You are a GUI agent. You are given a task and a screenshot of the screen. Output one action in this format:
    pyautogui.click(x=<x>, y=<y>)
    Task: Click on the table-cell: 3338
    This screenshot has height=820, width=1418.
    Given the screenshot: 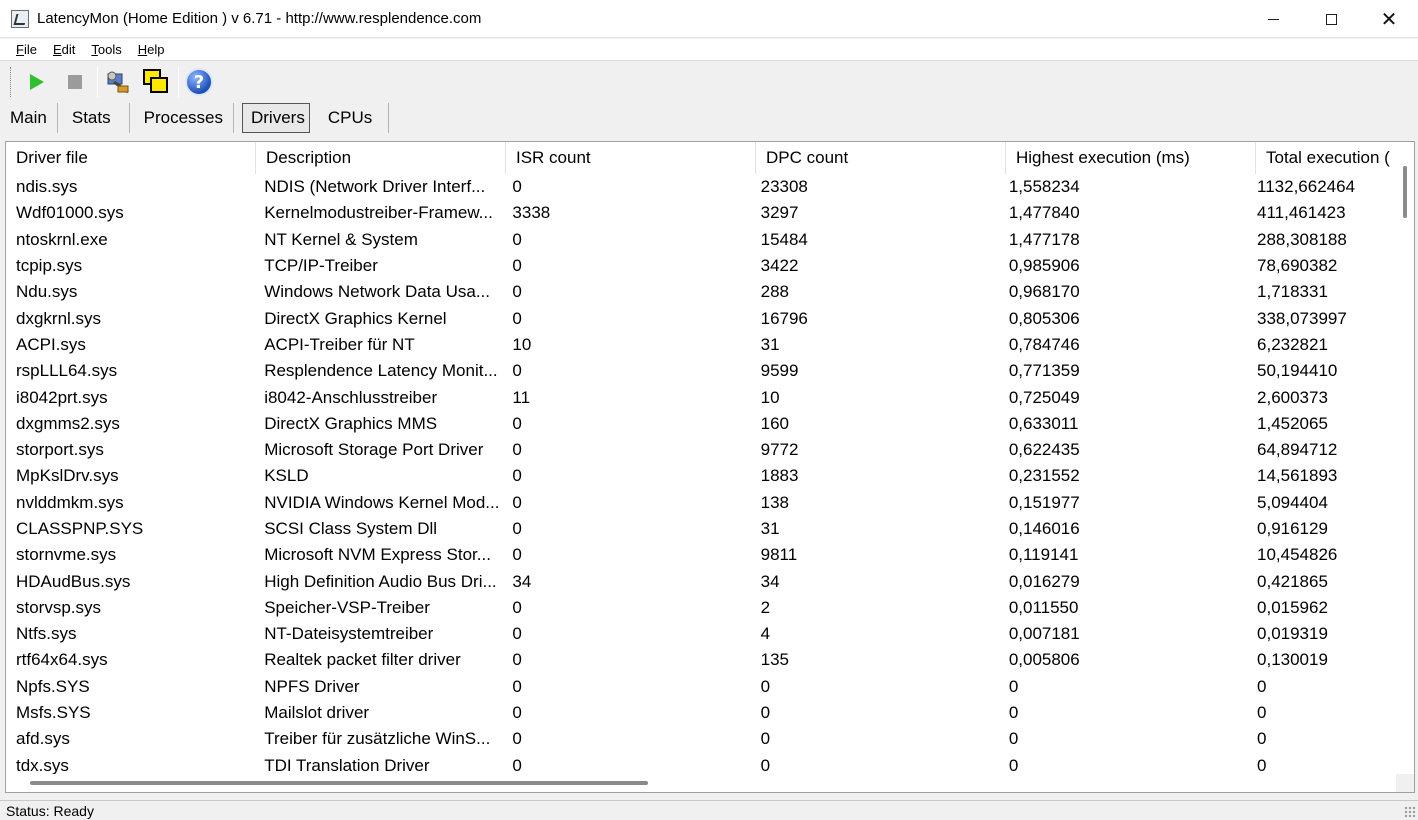 What is the action you would take?
    pyautogui.click(x=531, y=213)
    